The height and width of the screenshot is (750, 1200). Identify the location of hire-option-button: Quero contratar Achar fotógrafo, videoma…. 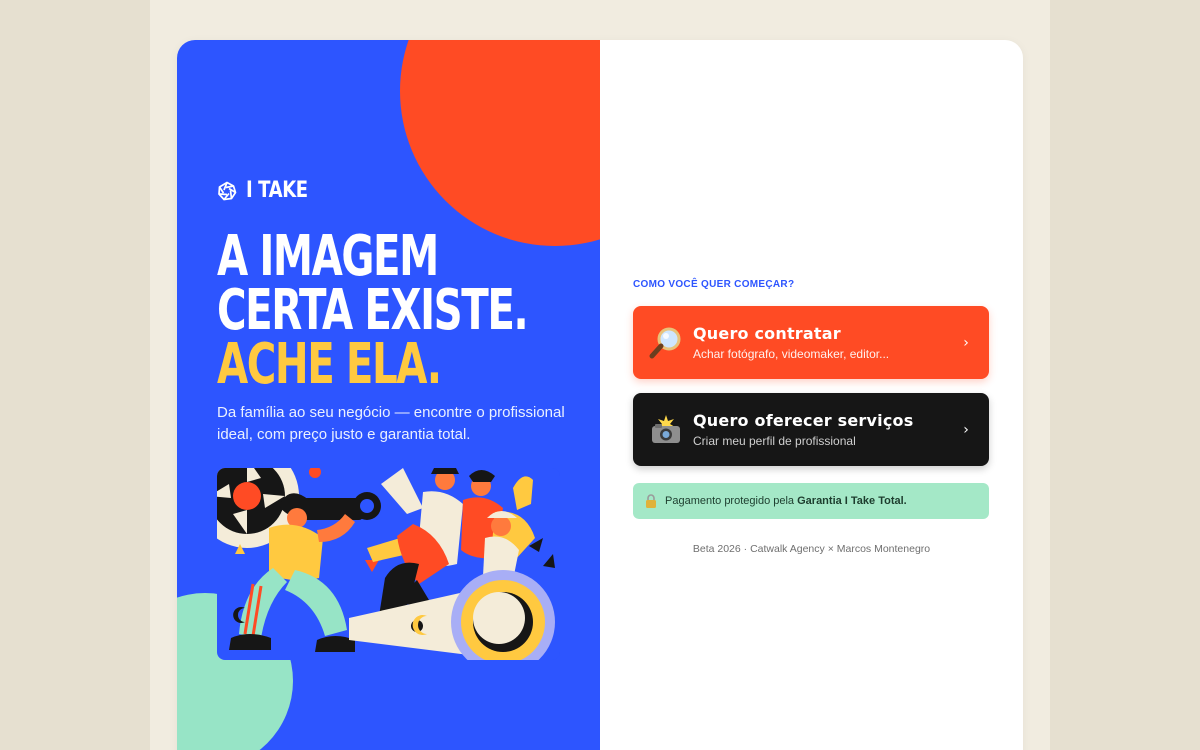
(811, 342).